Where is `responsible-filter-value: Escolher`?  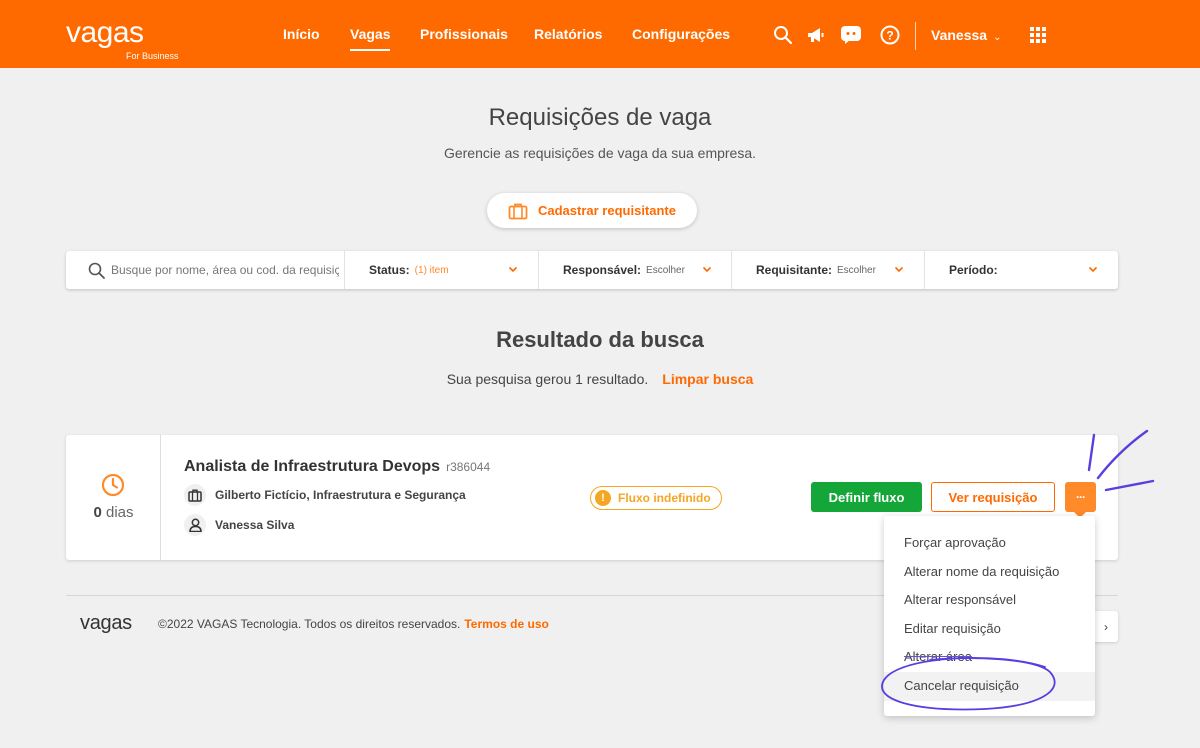 responsible-filter-value: Escolher is located at coordinates (665, 270).